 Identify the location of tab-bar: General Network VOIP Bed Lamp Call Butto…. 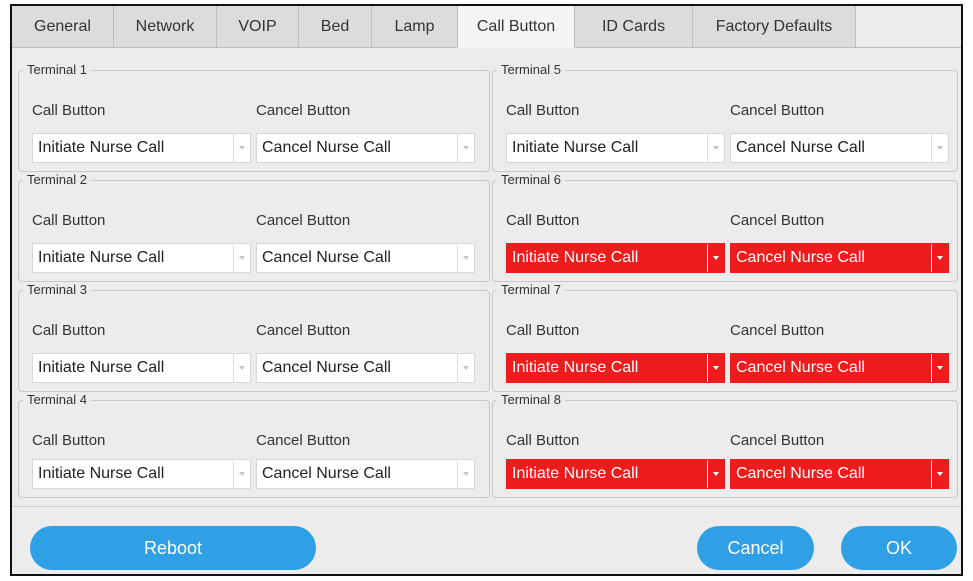
(486, 27).